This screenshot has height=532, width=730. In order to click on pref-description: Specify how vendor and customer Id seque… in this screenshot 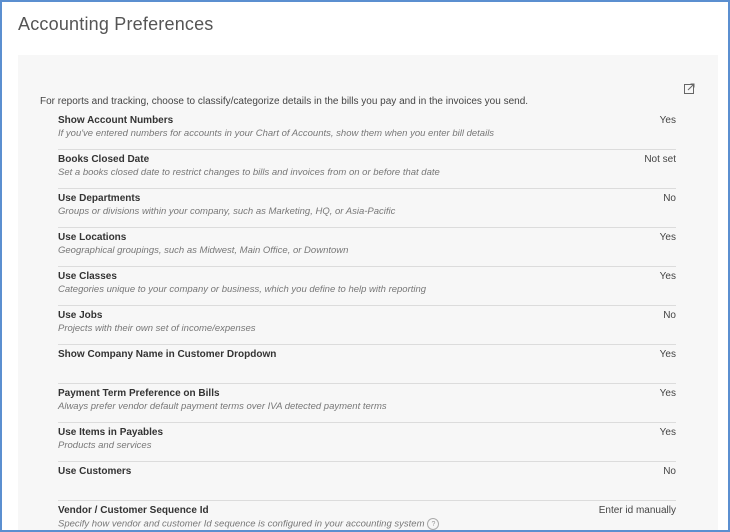, I will do `click(249, 524)`.